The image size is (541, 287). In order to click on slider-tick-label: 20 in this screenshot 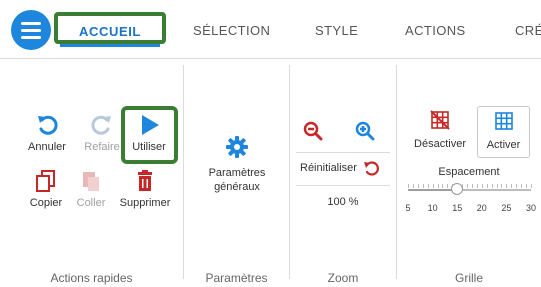, I will do `click(481, 208)`.